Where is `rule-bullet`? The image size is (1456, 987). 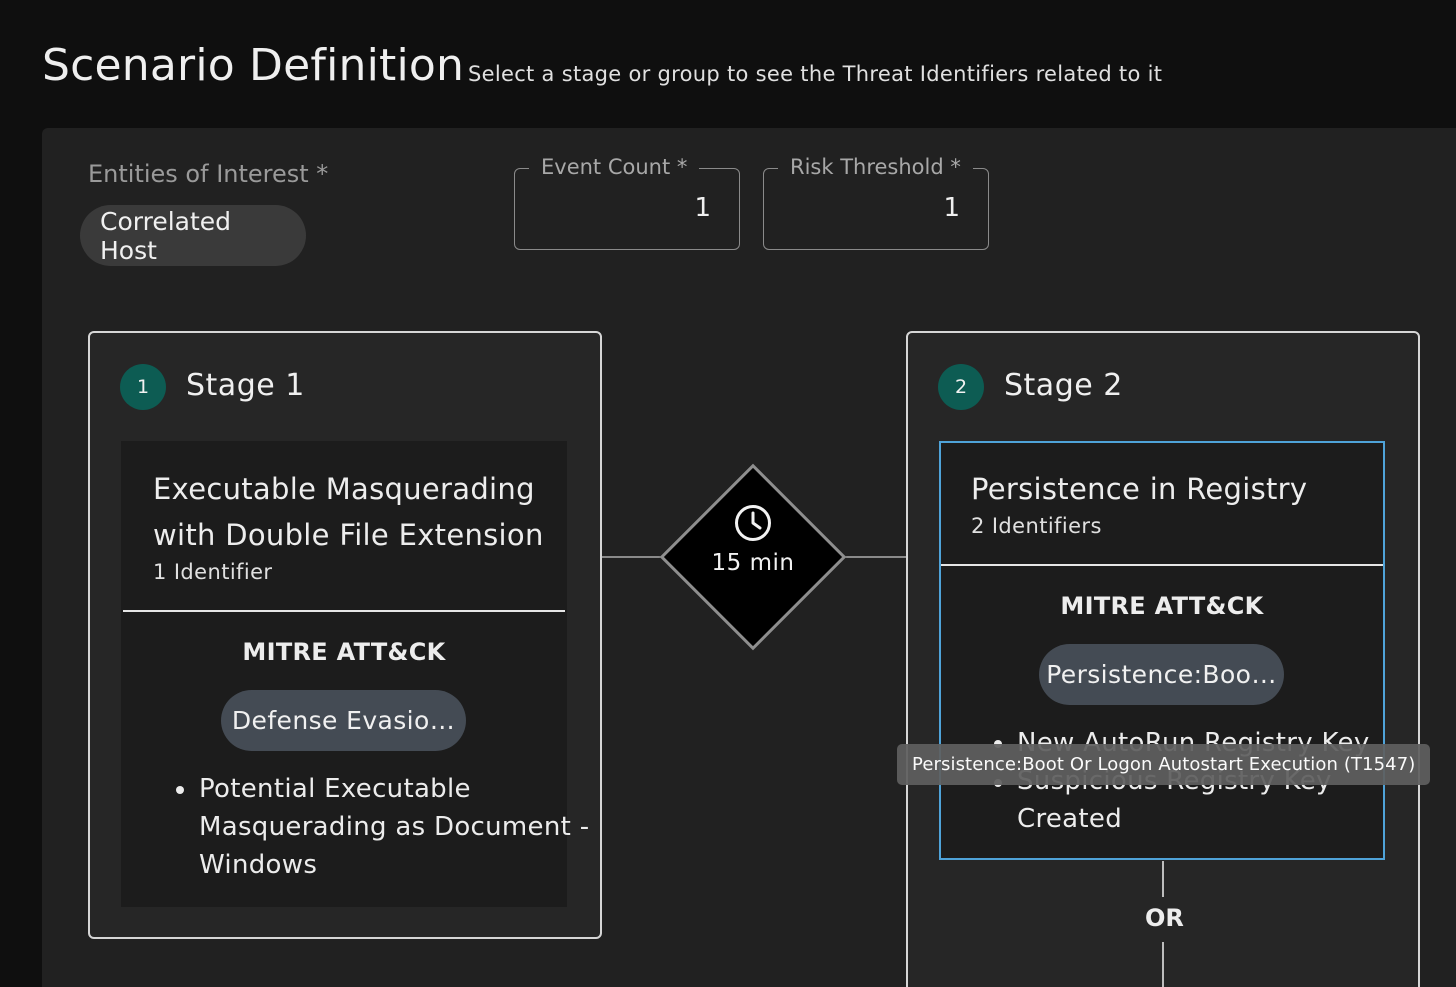
rule-bullet is located at coordinates (180, 790).